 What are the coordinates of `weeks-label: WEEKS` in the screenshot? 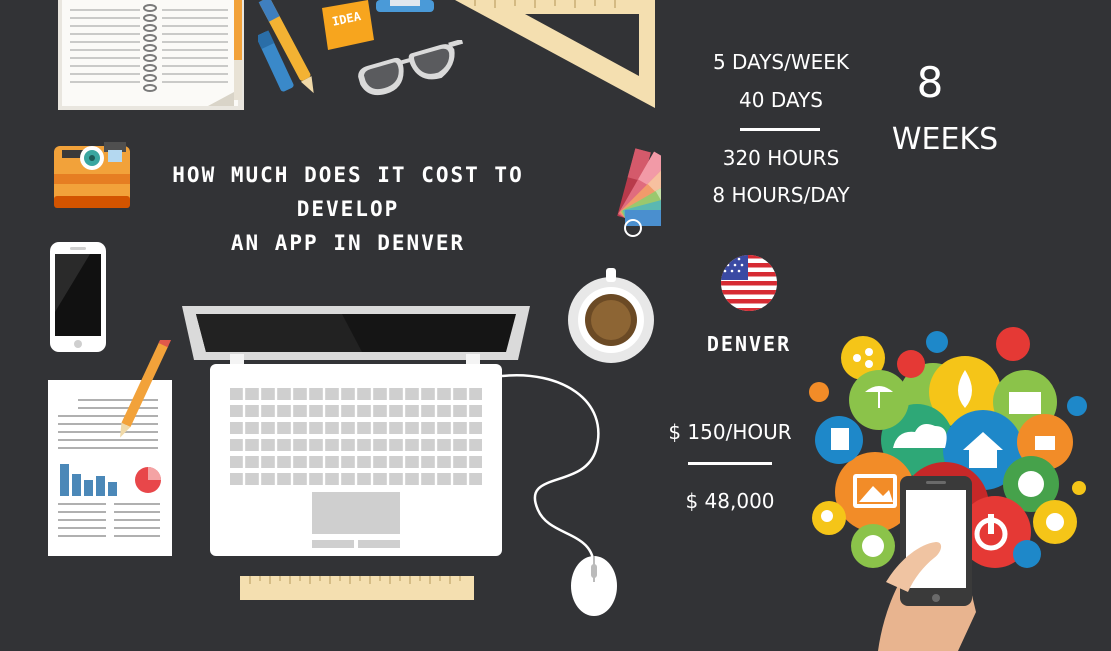 It's located at (945, 139).